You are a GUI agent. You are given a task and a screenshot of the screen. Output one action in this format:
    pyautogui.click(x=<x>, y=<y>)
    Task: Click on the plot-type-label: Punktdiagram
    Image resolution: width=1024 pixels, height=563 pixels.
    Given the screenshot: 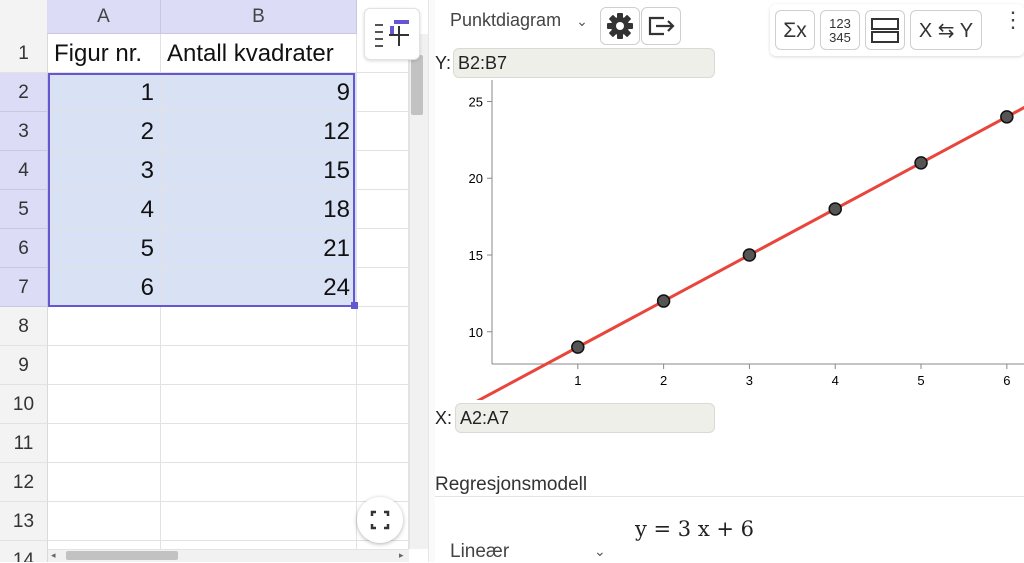 What is the action you would take?
    pyautogui.click(x=506, y=20)
    